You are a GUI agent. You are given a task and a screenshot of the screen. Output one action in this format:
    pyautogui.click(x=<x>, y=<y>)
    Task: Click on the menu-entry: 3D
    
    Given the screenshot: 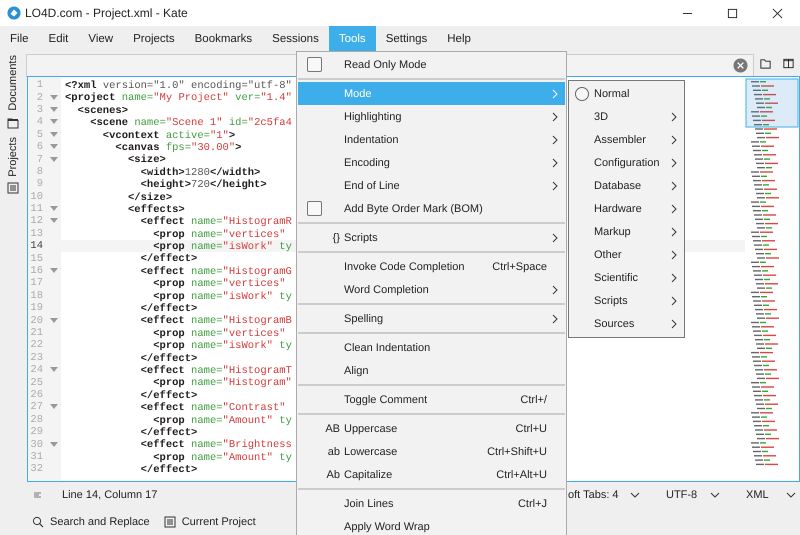 What is the action you would take?
    pyautogui.click(x=626, y=116)
    